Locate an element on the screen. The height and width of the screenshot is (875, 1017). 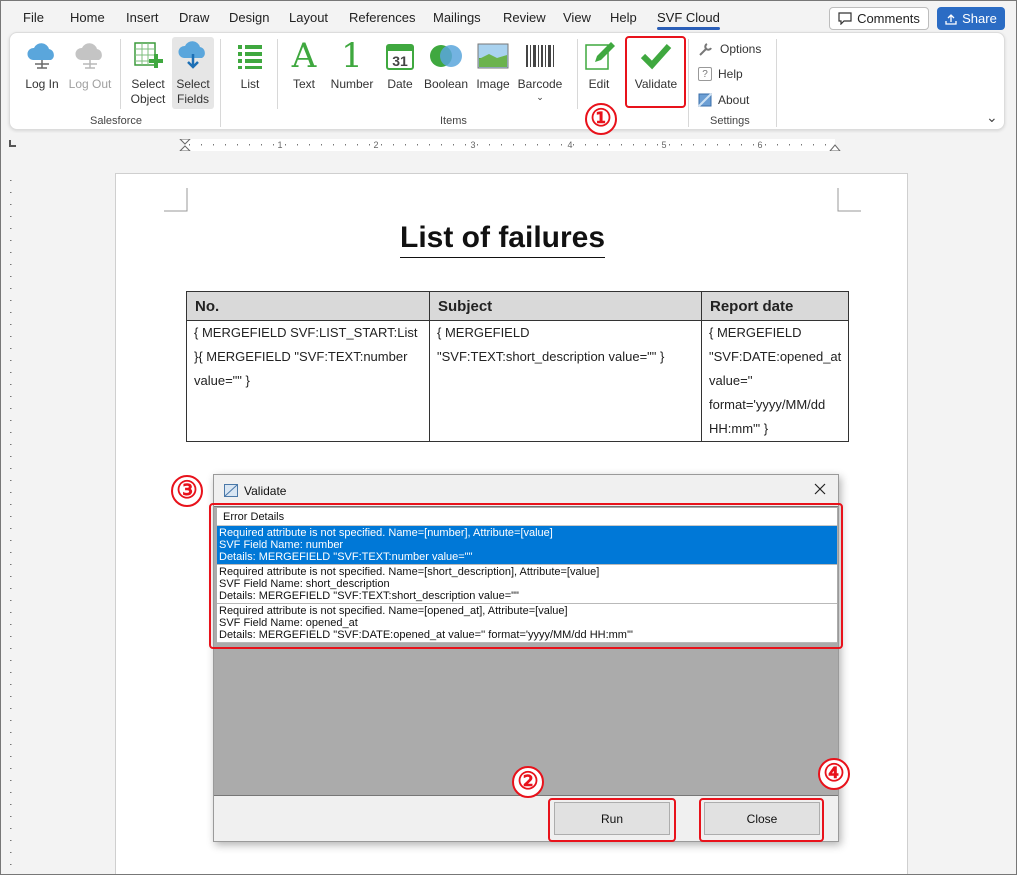
barcode-button: Barcode ⌄ is located at coordinates (540, 73).